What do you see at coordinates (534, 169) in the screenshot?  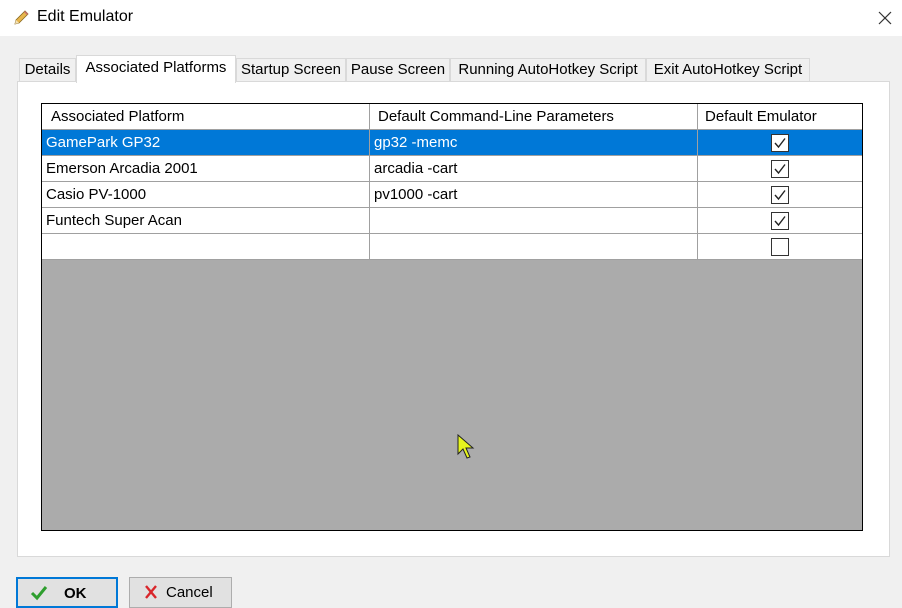 I see `params-cell: arcadia -cart` at bounding box center [534, 169].